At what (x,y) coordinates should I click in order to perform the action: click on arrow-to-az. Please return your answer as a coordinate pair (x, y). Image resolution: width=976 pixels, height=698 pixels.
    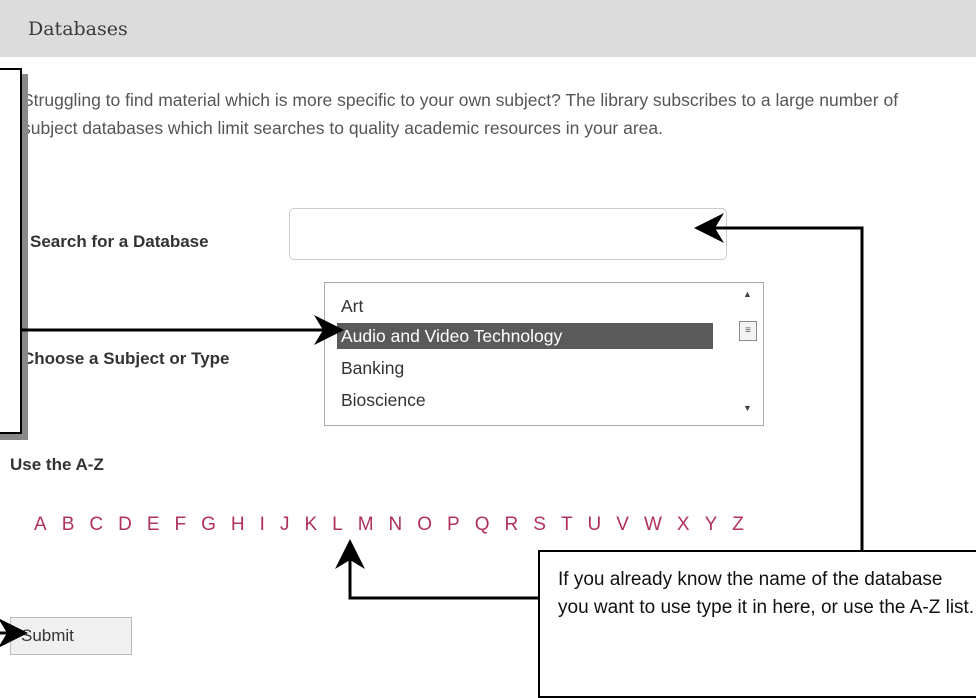
    Looking at the image, I should click on (437, 569).